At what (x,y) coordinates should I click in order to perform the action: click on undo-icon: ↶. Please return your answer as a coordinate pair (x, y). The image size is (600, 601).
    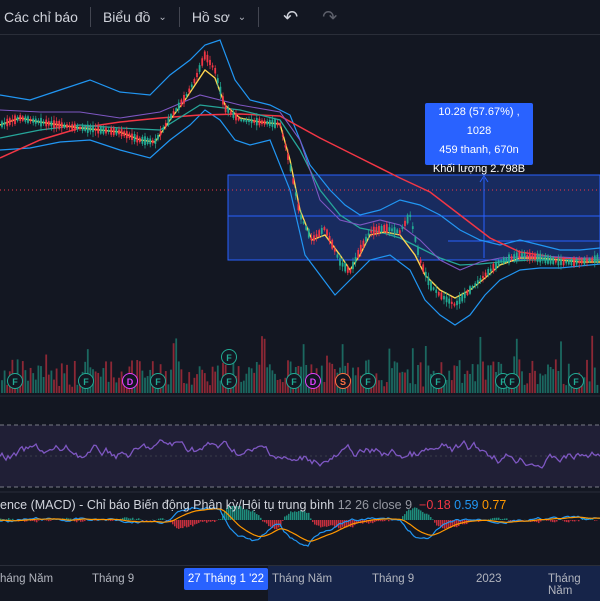
    Looking at the image, I should click on (290, 17).